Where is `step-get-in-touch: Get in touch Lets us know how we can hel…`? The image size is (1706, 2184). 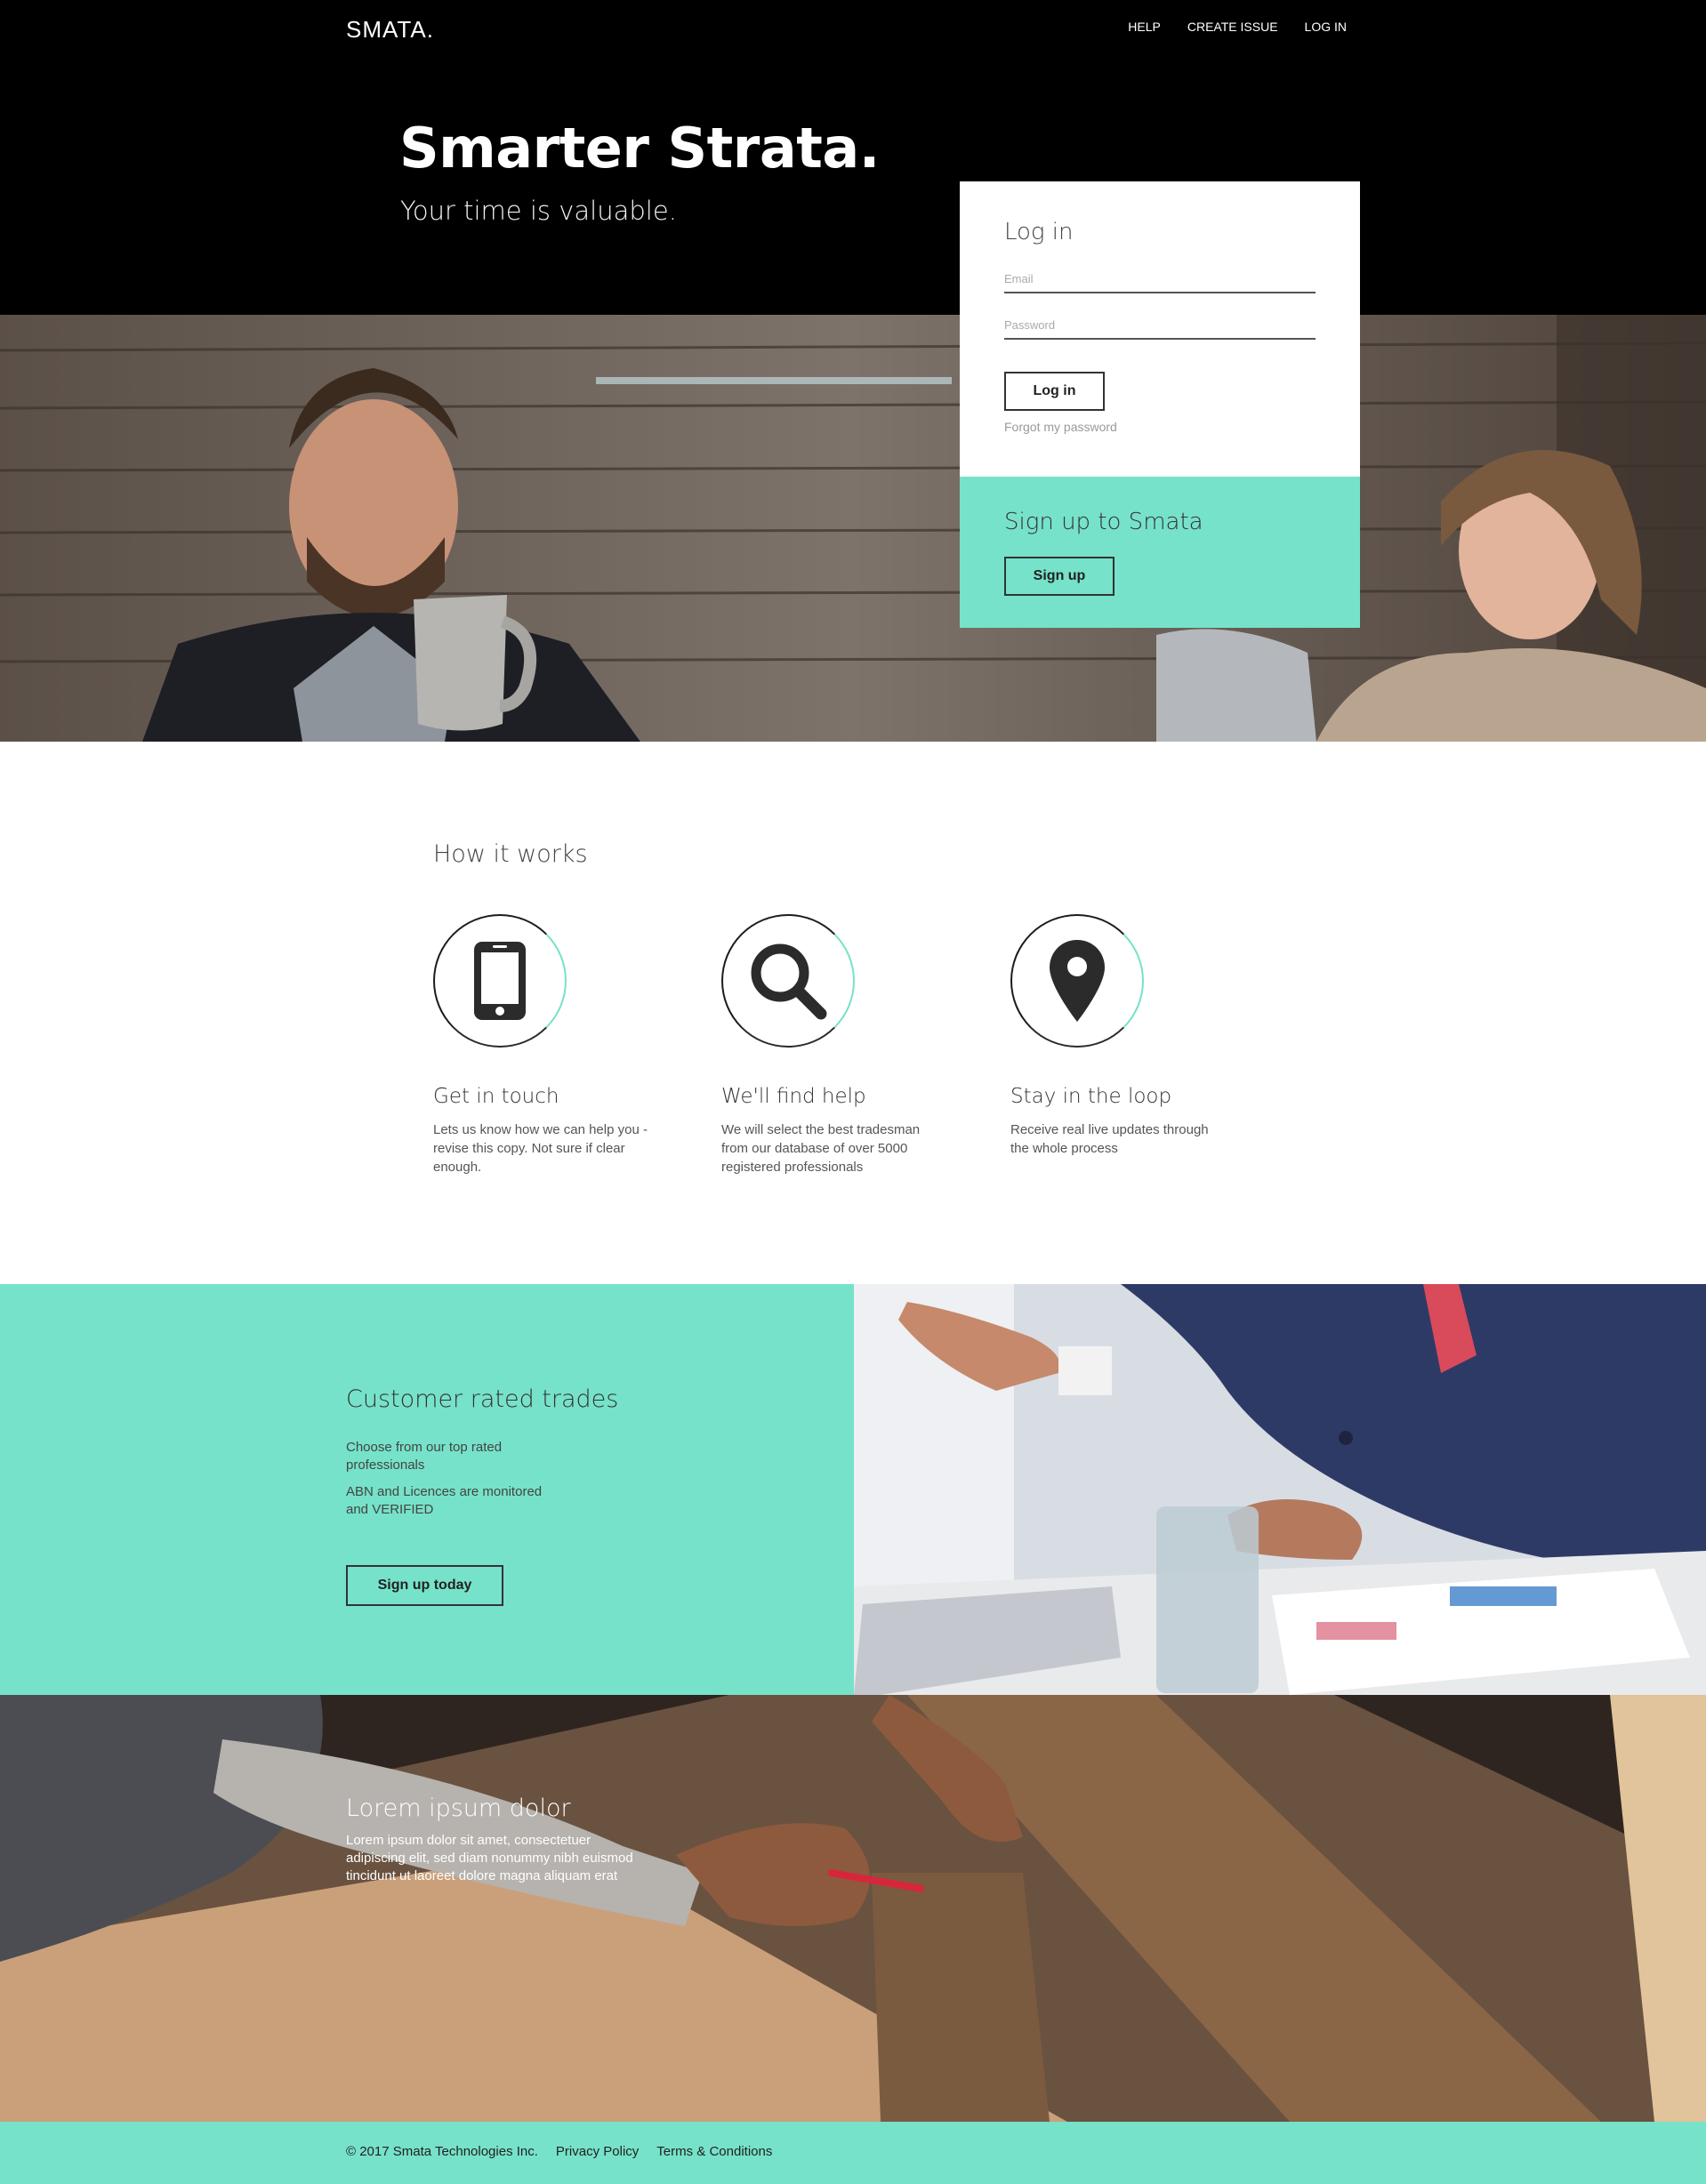 step-get-in-touch: Get in touch Lets us know how we can hel… is located at coordinates (544, 1045).